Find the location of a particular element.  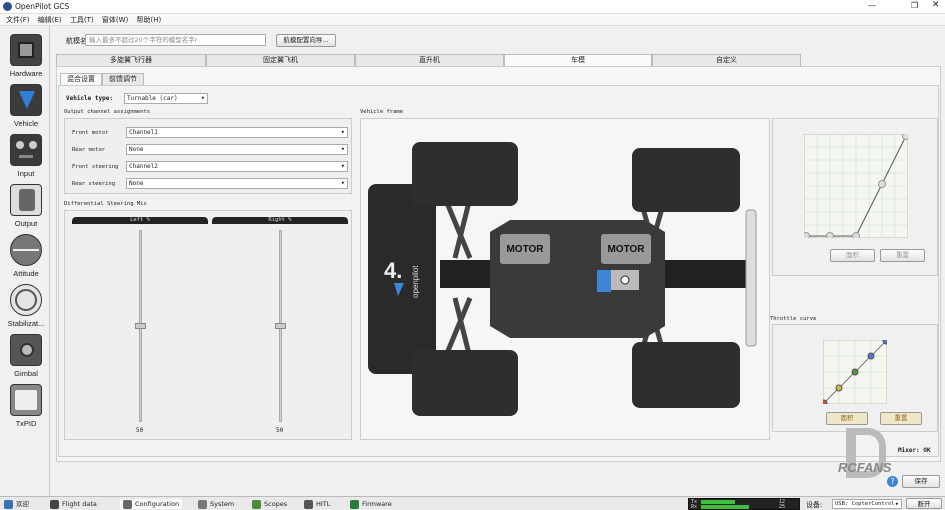

tab-mixer-settings: 混合设置 is located at coordinates (81, 79).